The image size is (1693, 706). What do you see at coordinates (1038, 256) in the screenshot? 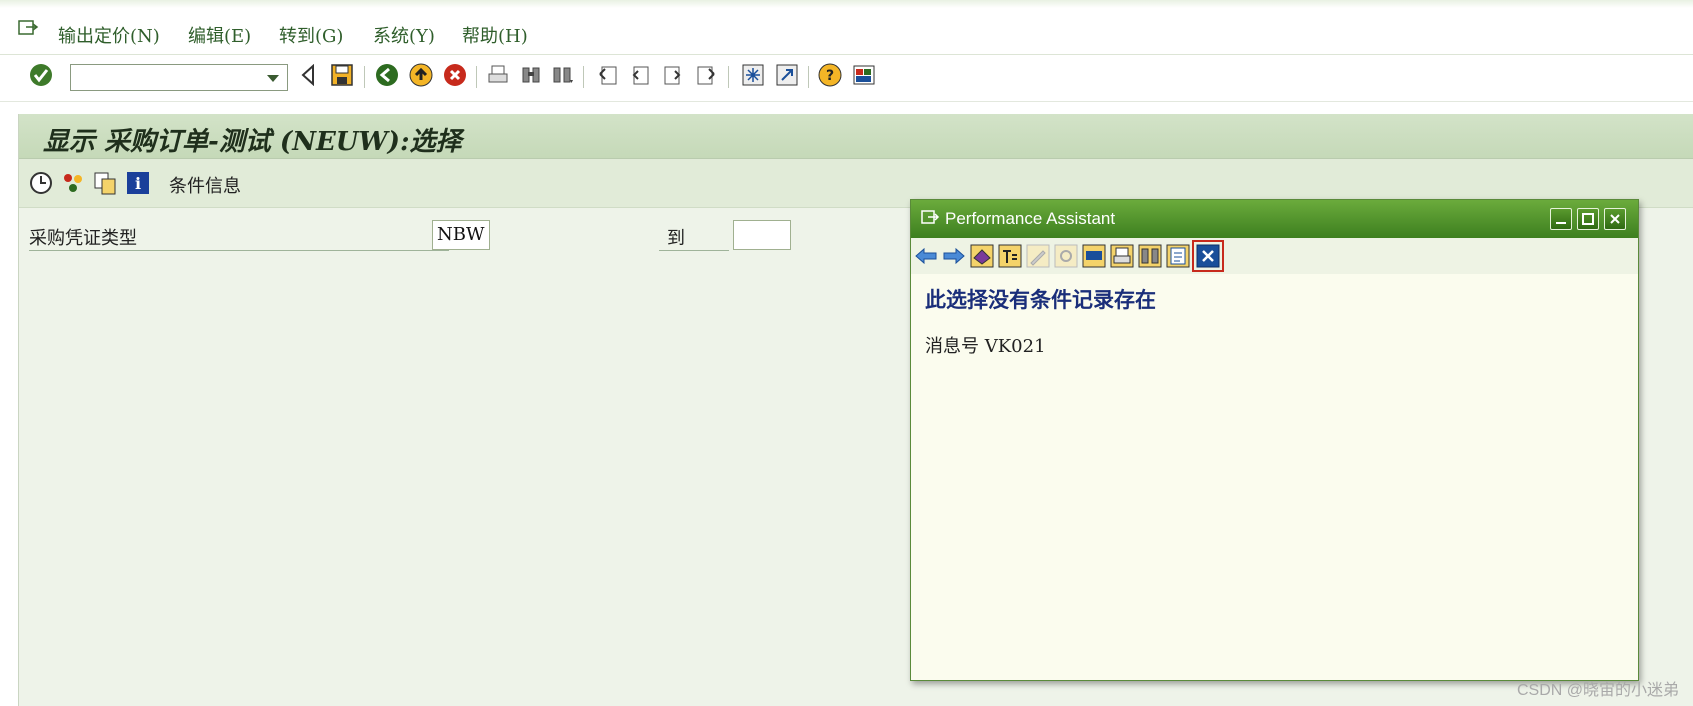
I see `edit-disabled-icon` at bounding box center [1038, 256].